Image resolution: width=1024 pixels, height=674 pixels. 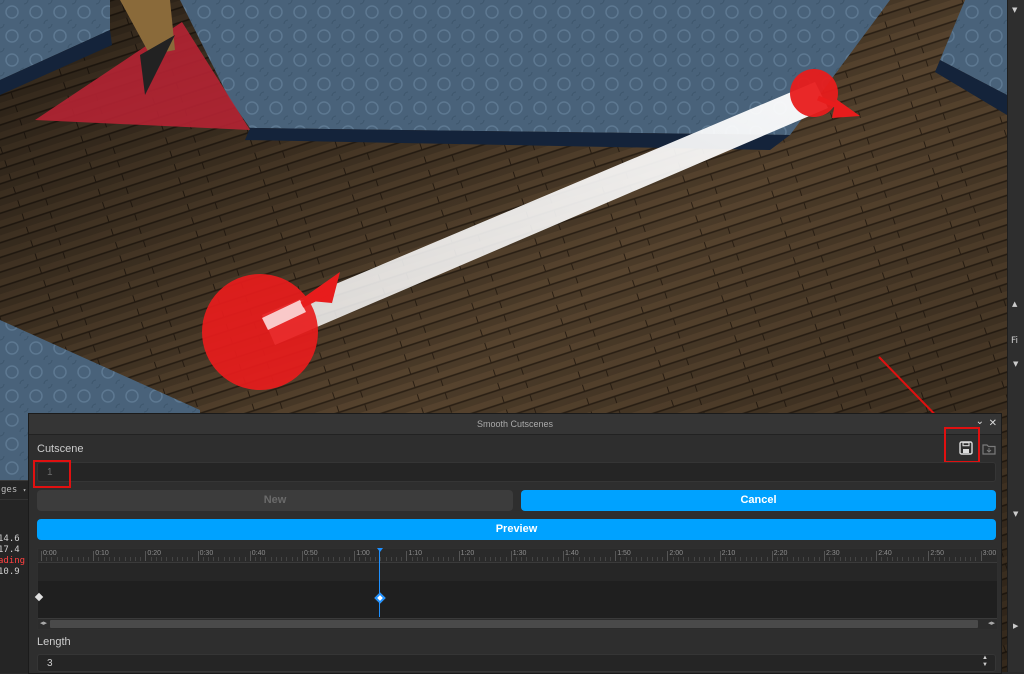 I want to click on output-line: 10.9, so click(x=10, y=572).